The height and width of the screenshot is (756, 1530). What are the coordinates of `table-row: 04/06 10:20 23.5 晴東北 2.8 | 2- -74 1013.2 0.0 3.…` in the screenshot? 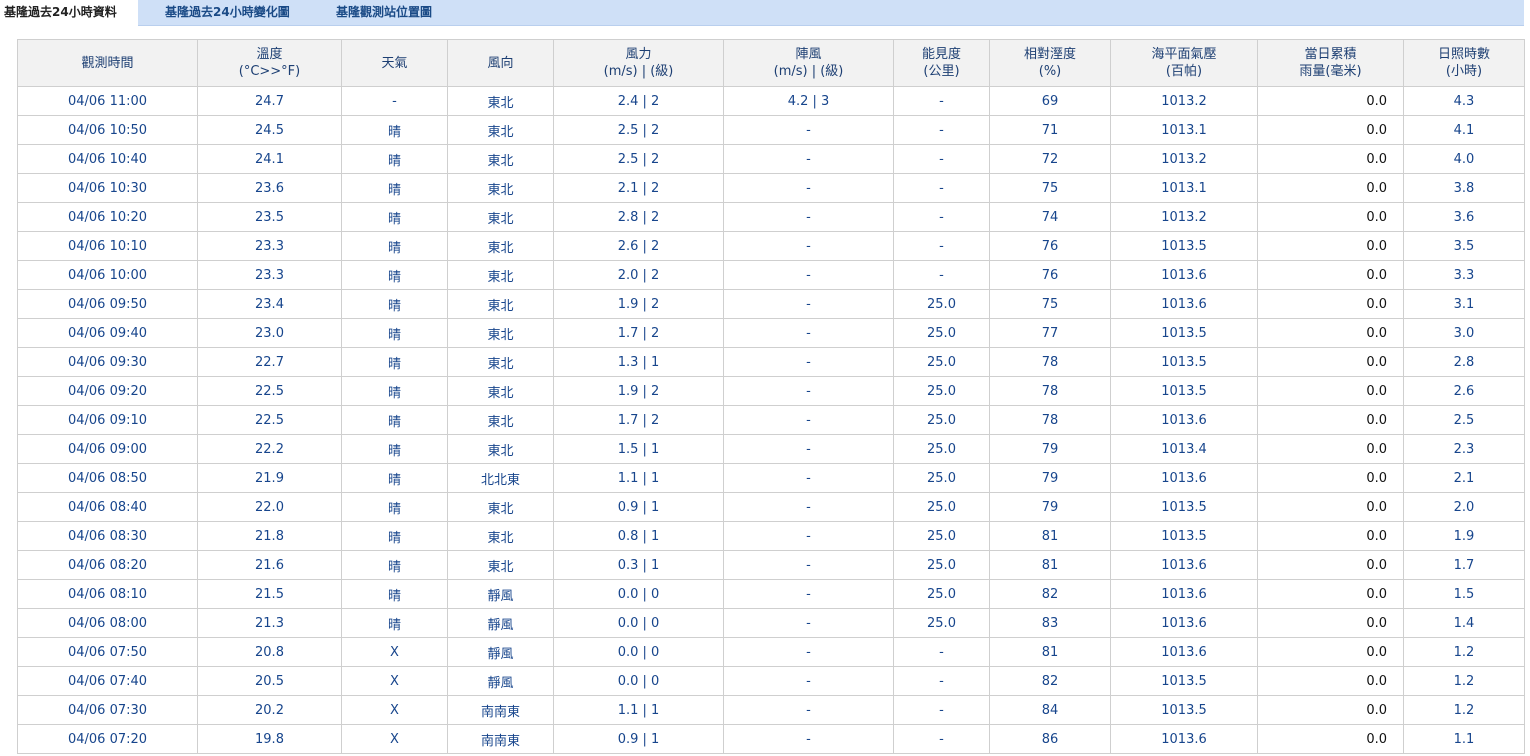 It's located at (771, 217).